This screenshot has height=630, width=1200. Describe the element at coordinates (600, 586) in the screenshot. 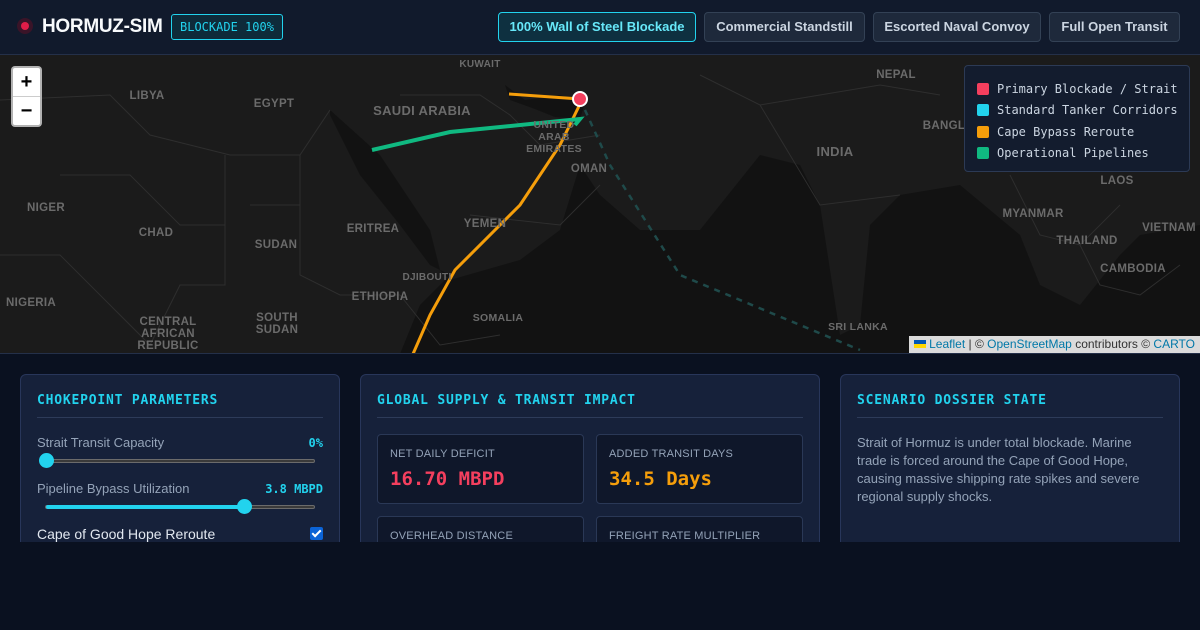

I see `page-background` at that location.